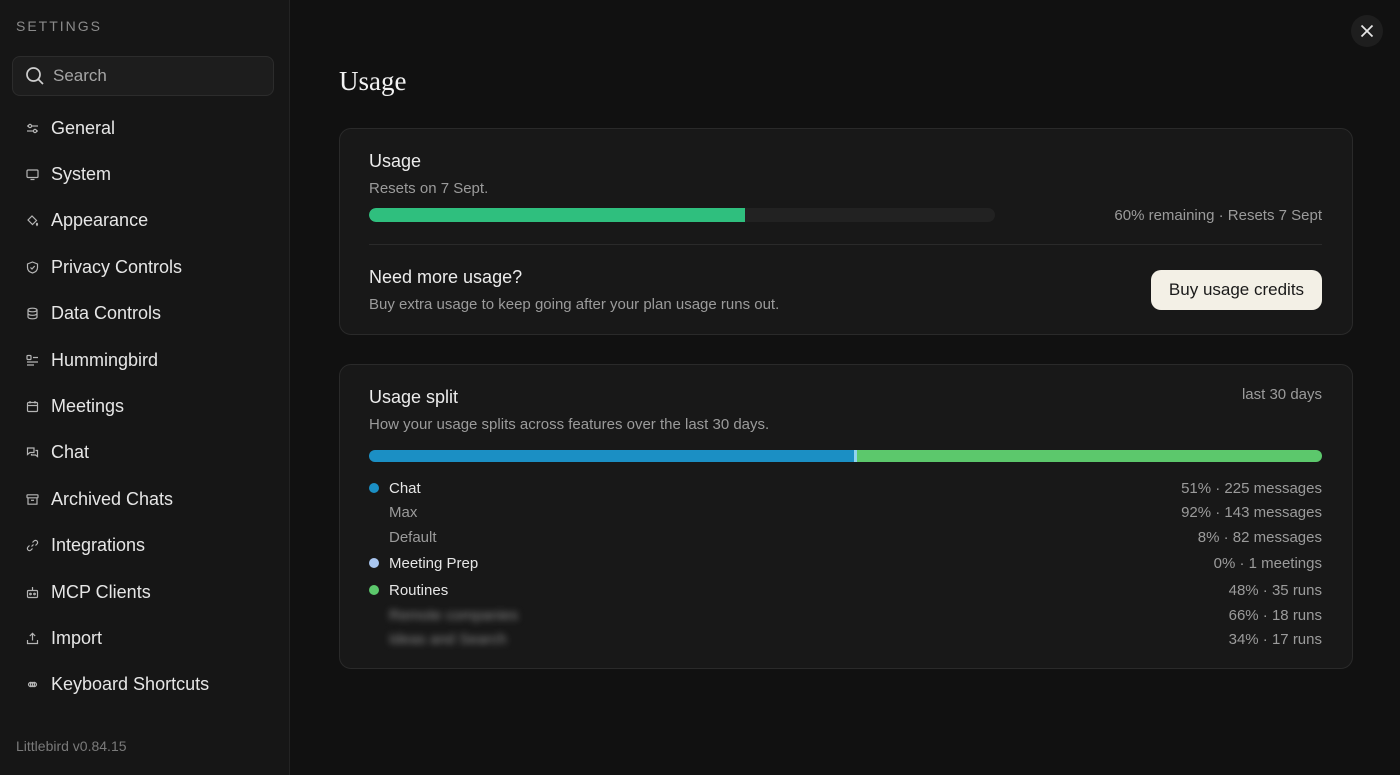 Image resolution: width=1400 pixels, height=775 pixels. I want to click on usage-row-value: 8% · 82 messages, so click(1259, 537).